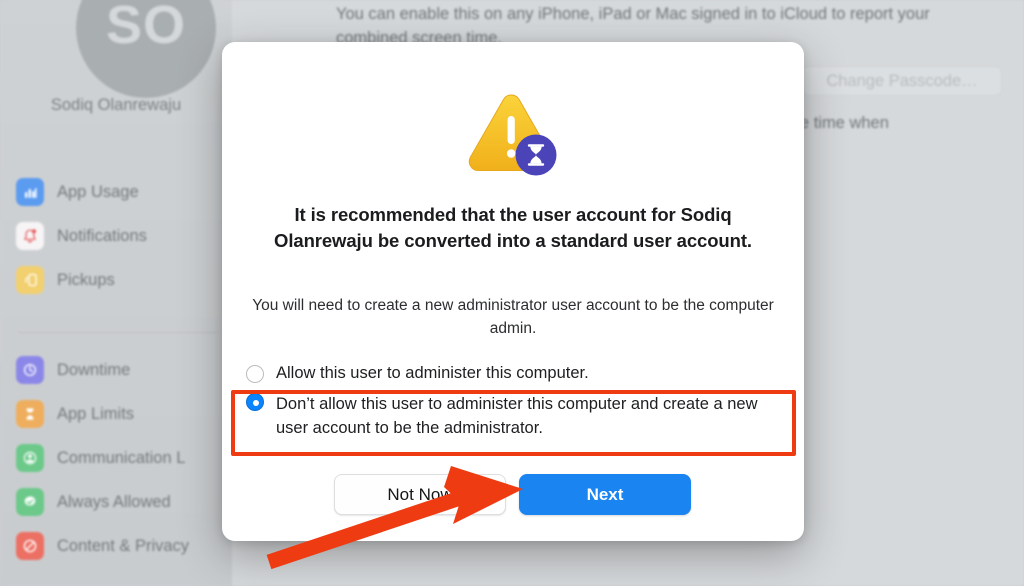 The height and width of the screenshot is (586, 1024). I want to click on sidebar-item-content-and-privacy: Content & Privacy, so click(116, 546).